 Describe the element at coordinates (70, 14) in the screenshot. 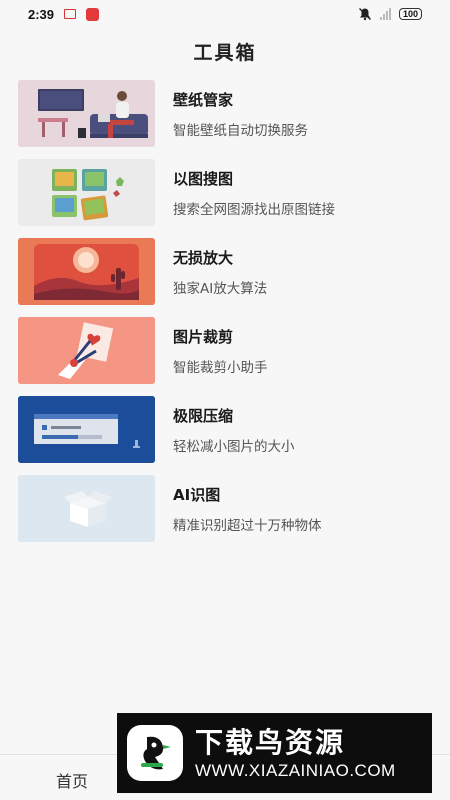

I see `screen-cast-icon` at that location.